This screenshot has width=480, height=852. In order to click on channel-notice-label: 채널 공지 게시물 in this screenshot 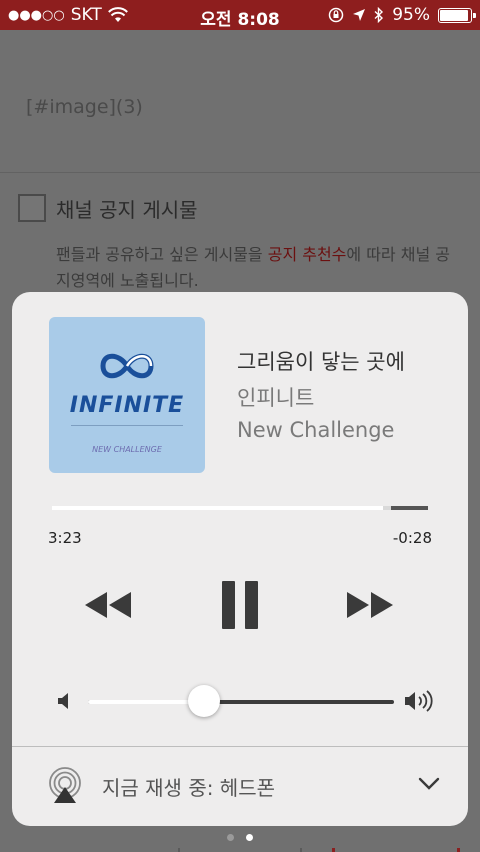, I will do `click(127, 210)`.